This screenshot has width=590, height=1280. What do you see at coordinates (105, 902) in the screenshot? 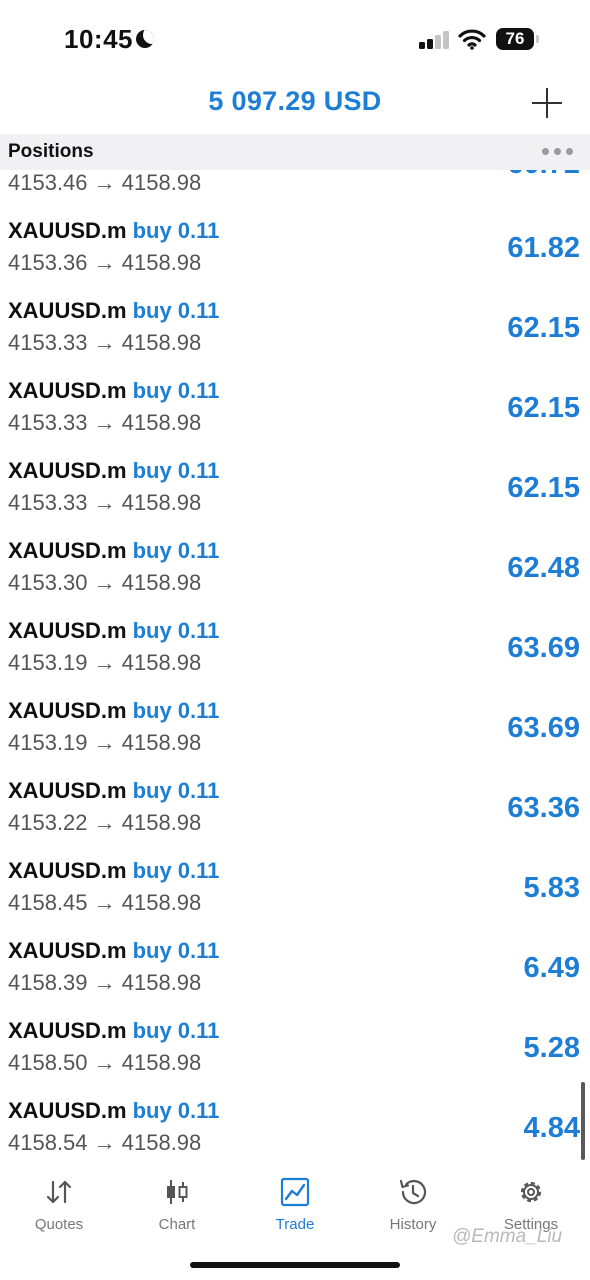
I see `position-prices: 4158.45 → 4158.98` at bounding box center [105, 902].